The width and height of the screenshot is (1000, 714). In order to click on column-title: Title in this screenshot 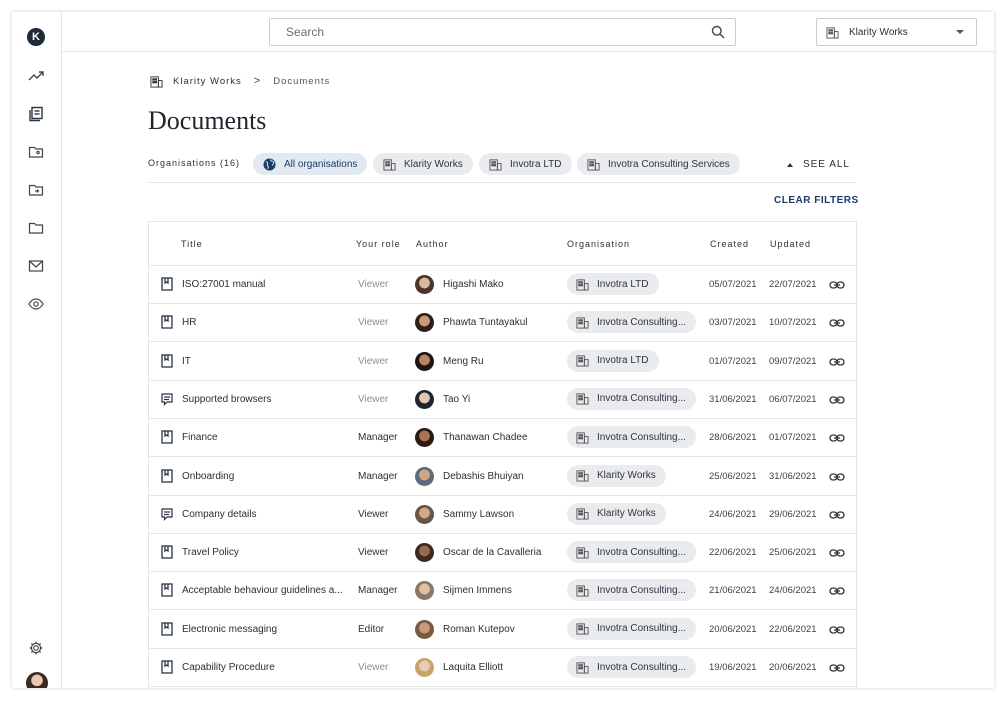, I will do `click(192, 244)`.